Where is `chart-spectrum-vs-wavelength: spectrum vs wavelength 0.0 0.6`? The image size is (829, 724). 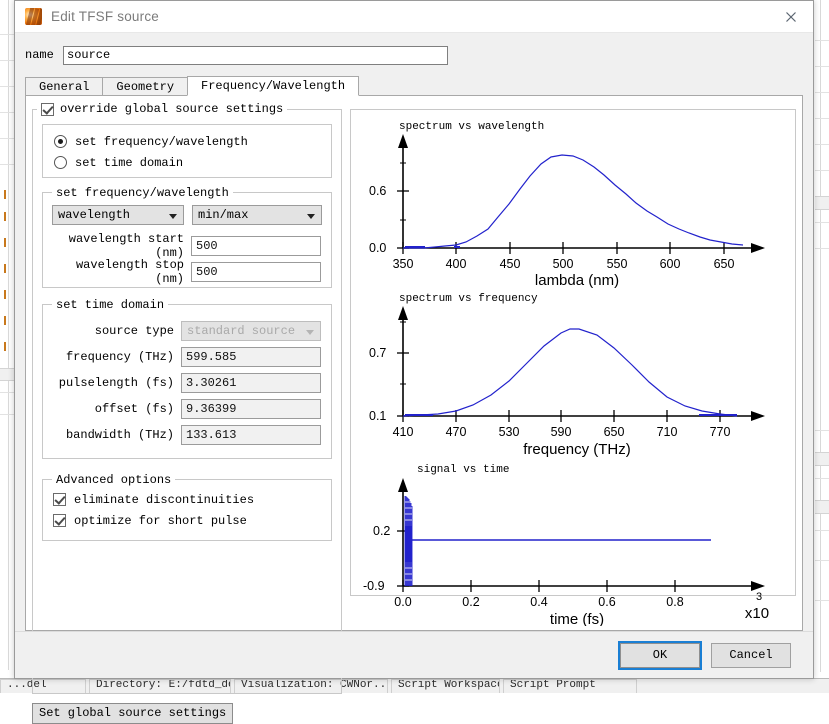 chart-spectrum-vs-wavelength: spectrum vs wavelength 0.0 0.6 is located at coordinates (569, 202).